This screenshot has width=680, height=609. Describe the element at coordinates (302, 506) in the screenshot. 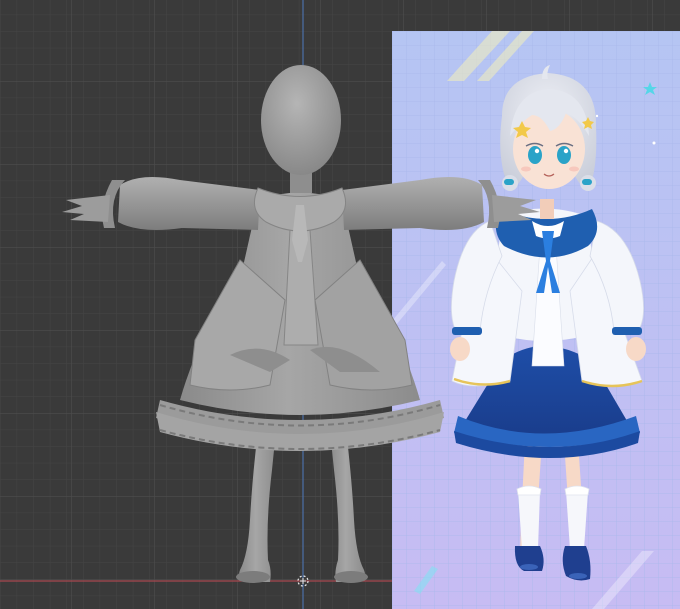

I see `mesh-legs` at that location.